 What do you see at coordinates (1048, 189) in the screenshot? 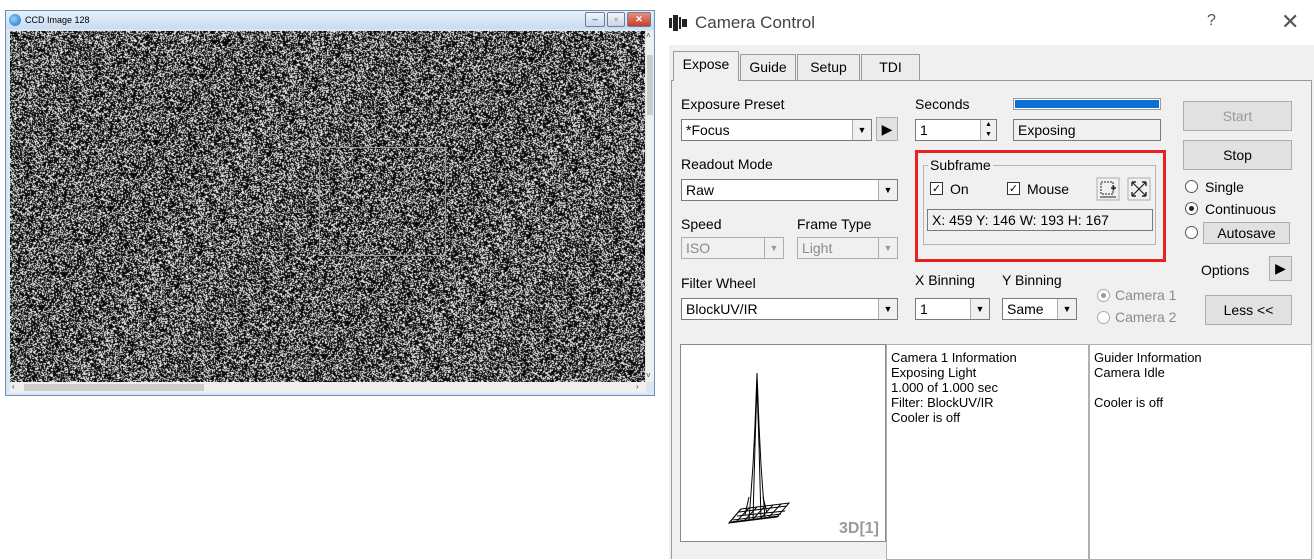
I see `subframe-mouse-label: Mouse` at bounding box center [1048, 189].